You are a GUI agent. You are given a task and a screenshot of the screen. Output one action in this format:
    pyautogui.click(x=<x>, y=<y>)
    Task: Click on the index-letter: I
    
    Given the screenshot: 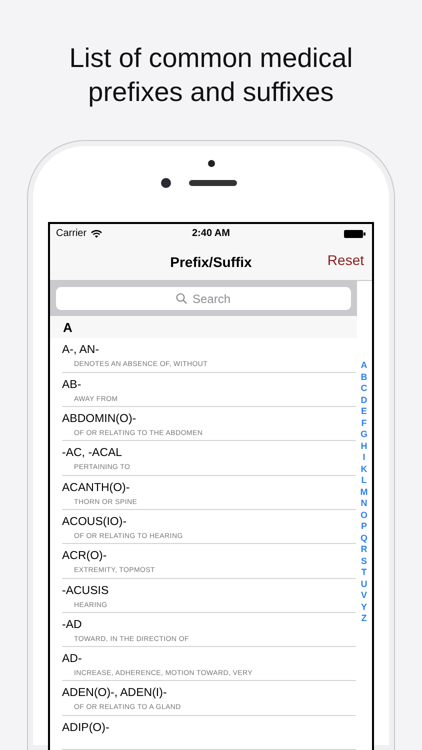 What is the action you would take?
    pyautogui.click(x=364, y=458)
    